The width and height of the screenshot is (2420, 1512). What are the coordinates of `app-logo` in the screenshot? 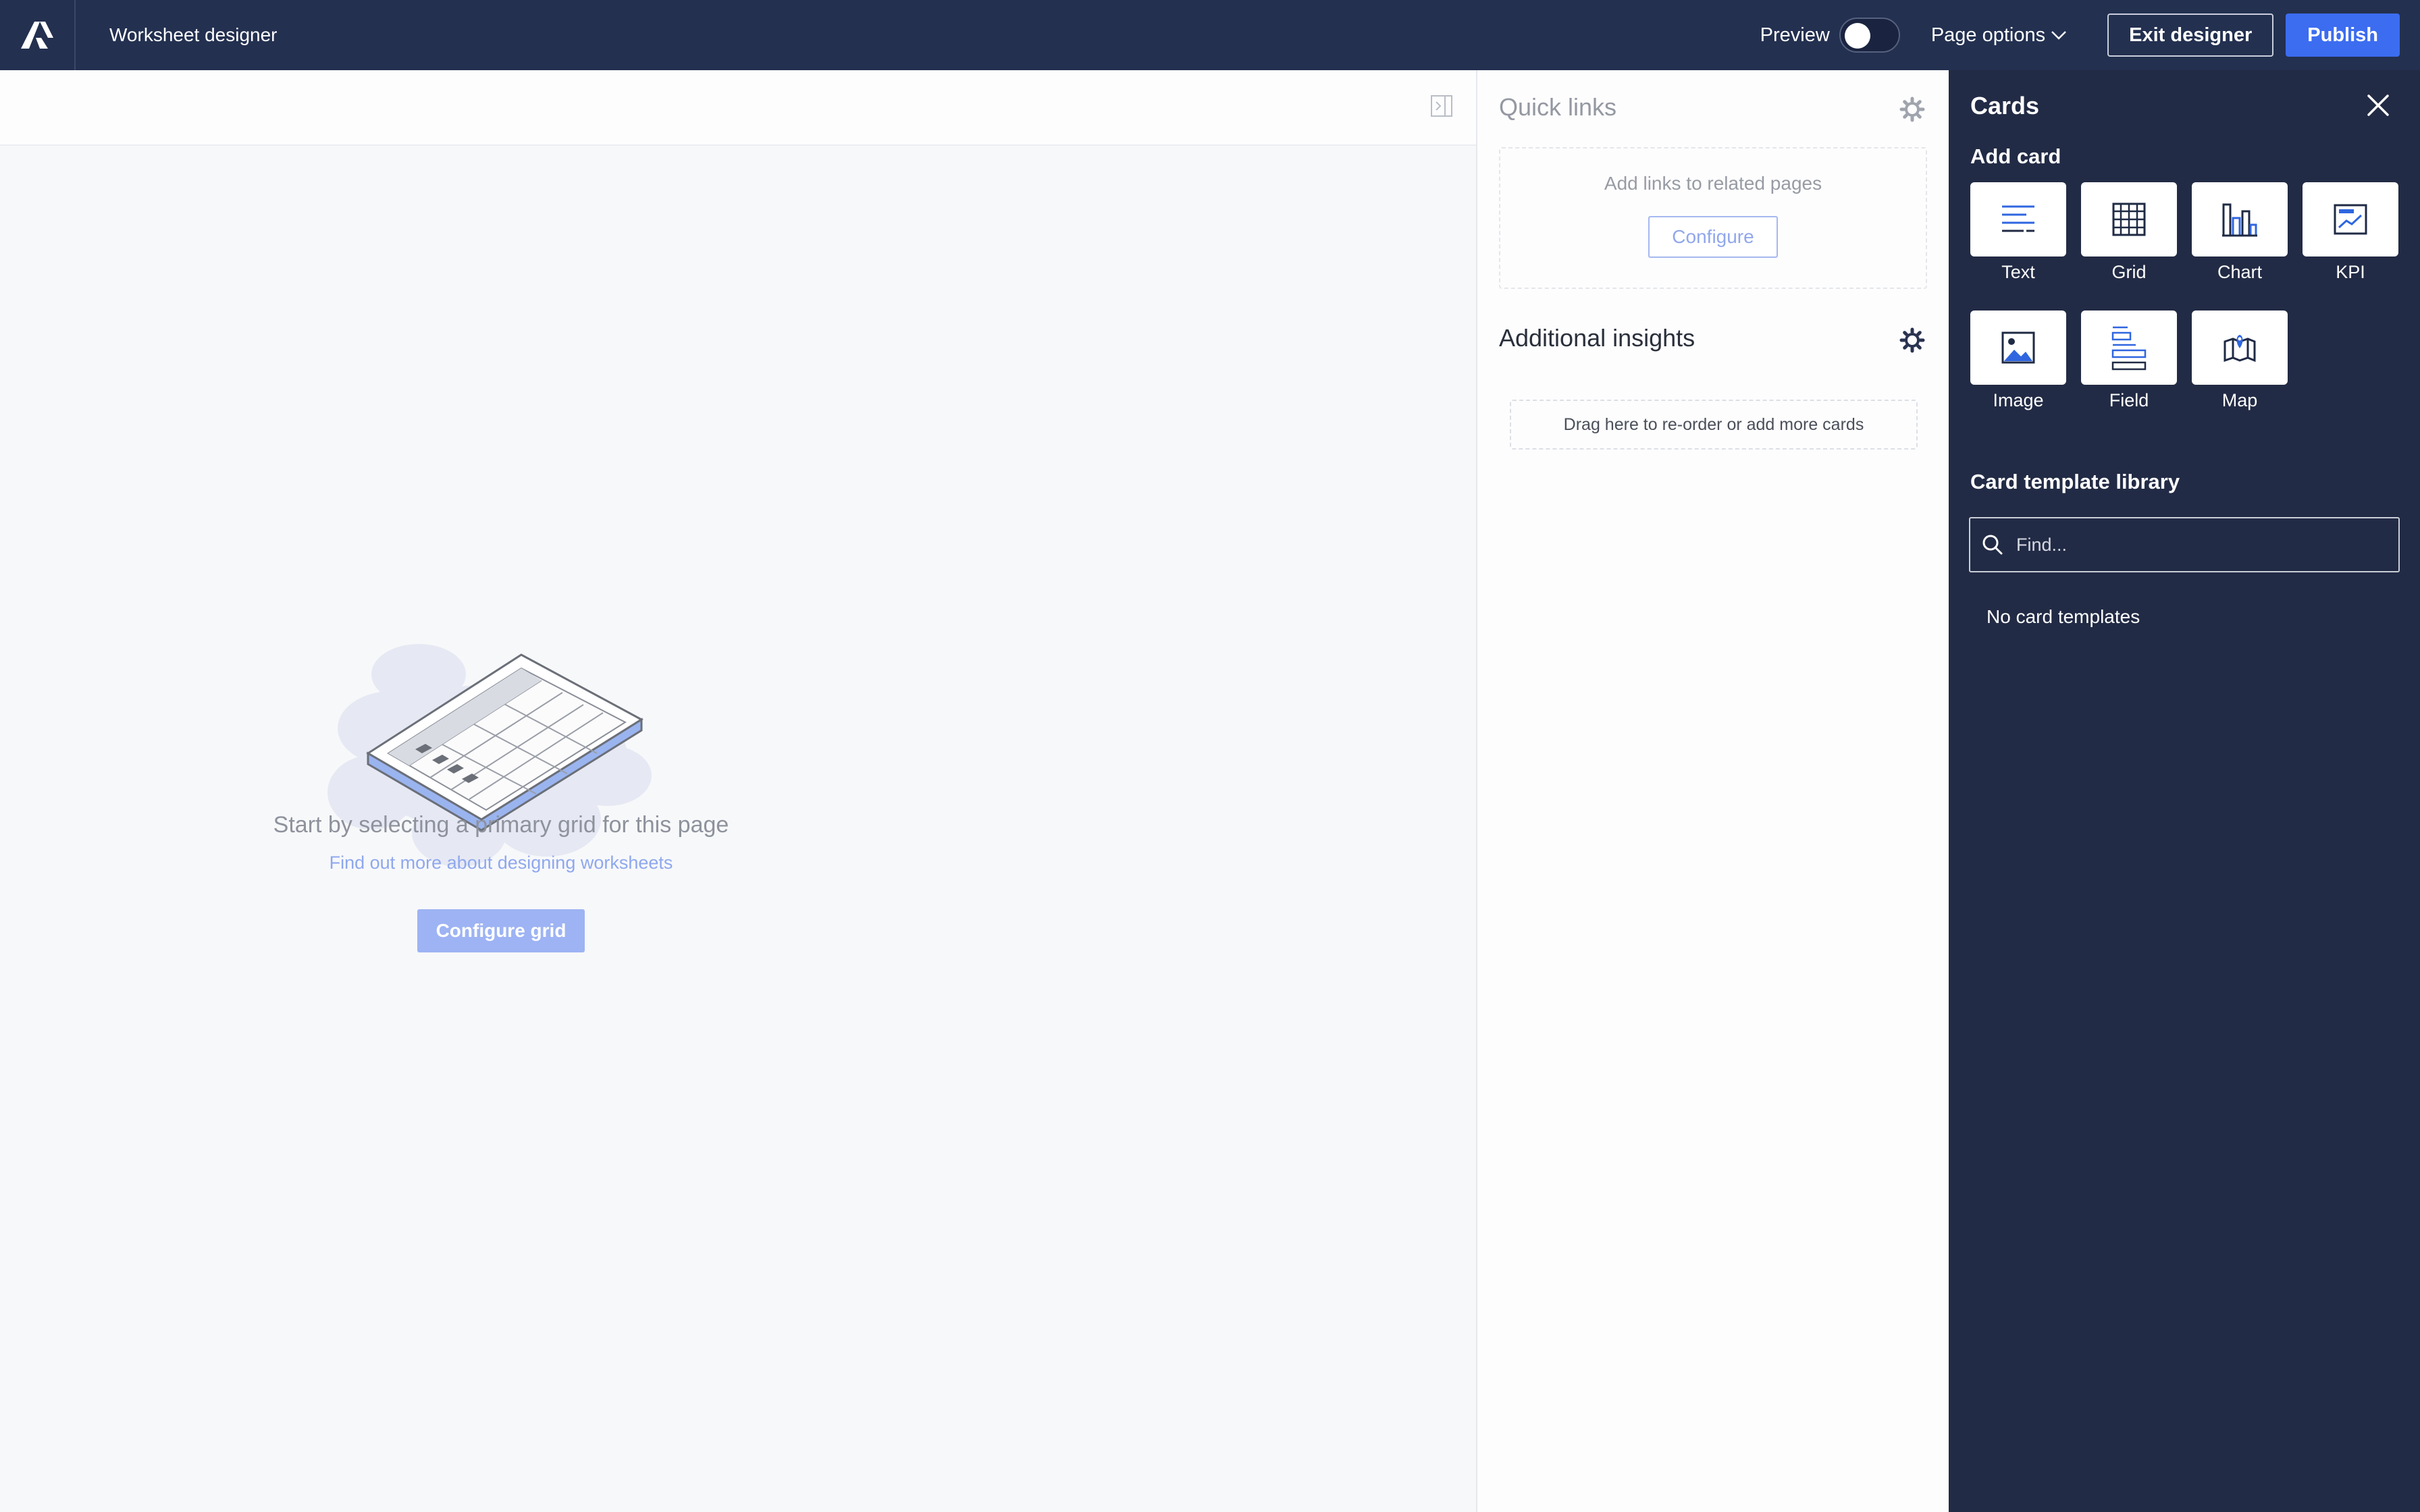 It's located at (38, 35).